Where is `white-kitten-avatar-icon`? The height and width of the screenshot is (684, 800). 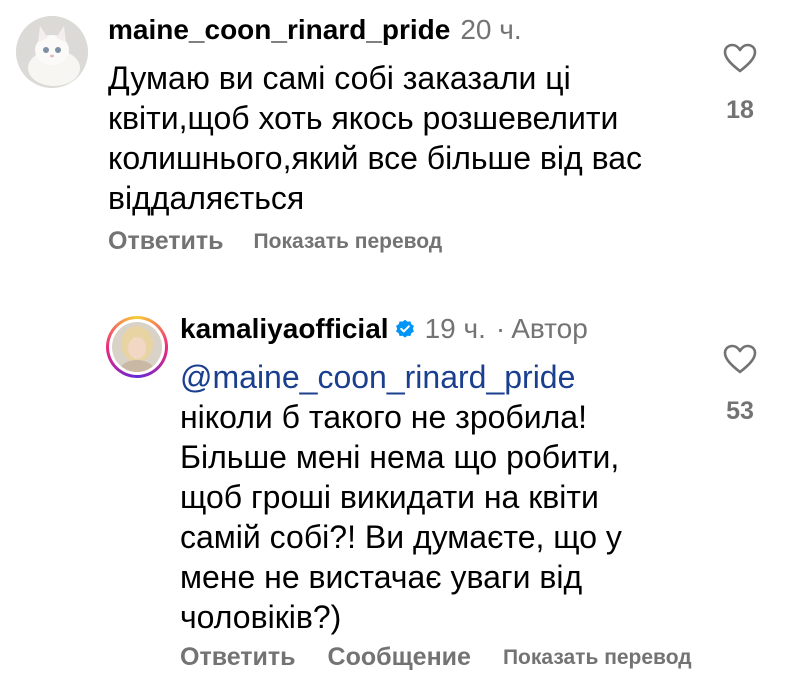 white-kitten-avatar-icon is located at coordinates (52, 52).